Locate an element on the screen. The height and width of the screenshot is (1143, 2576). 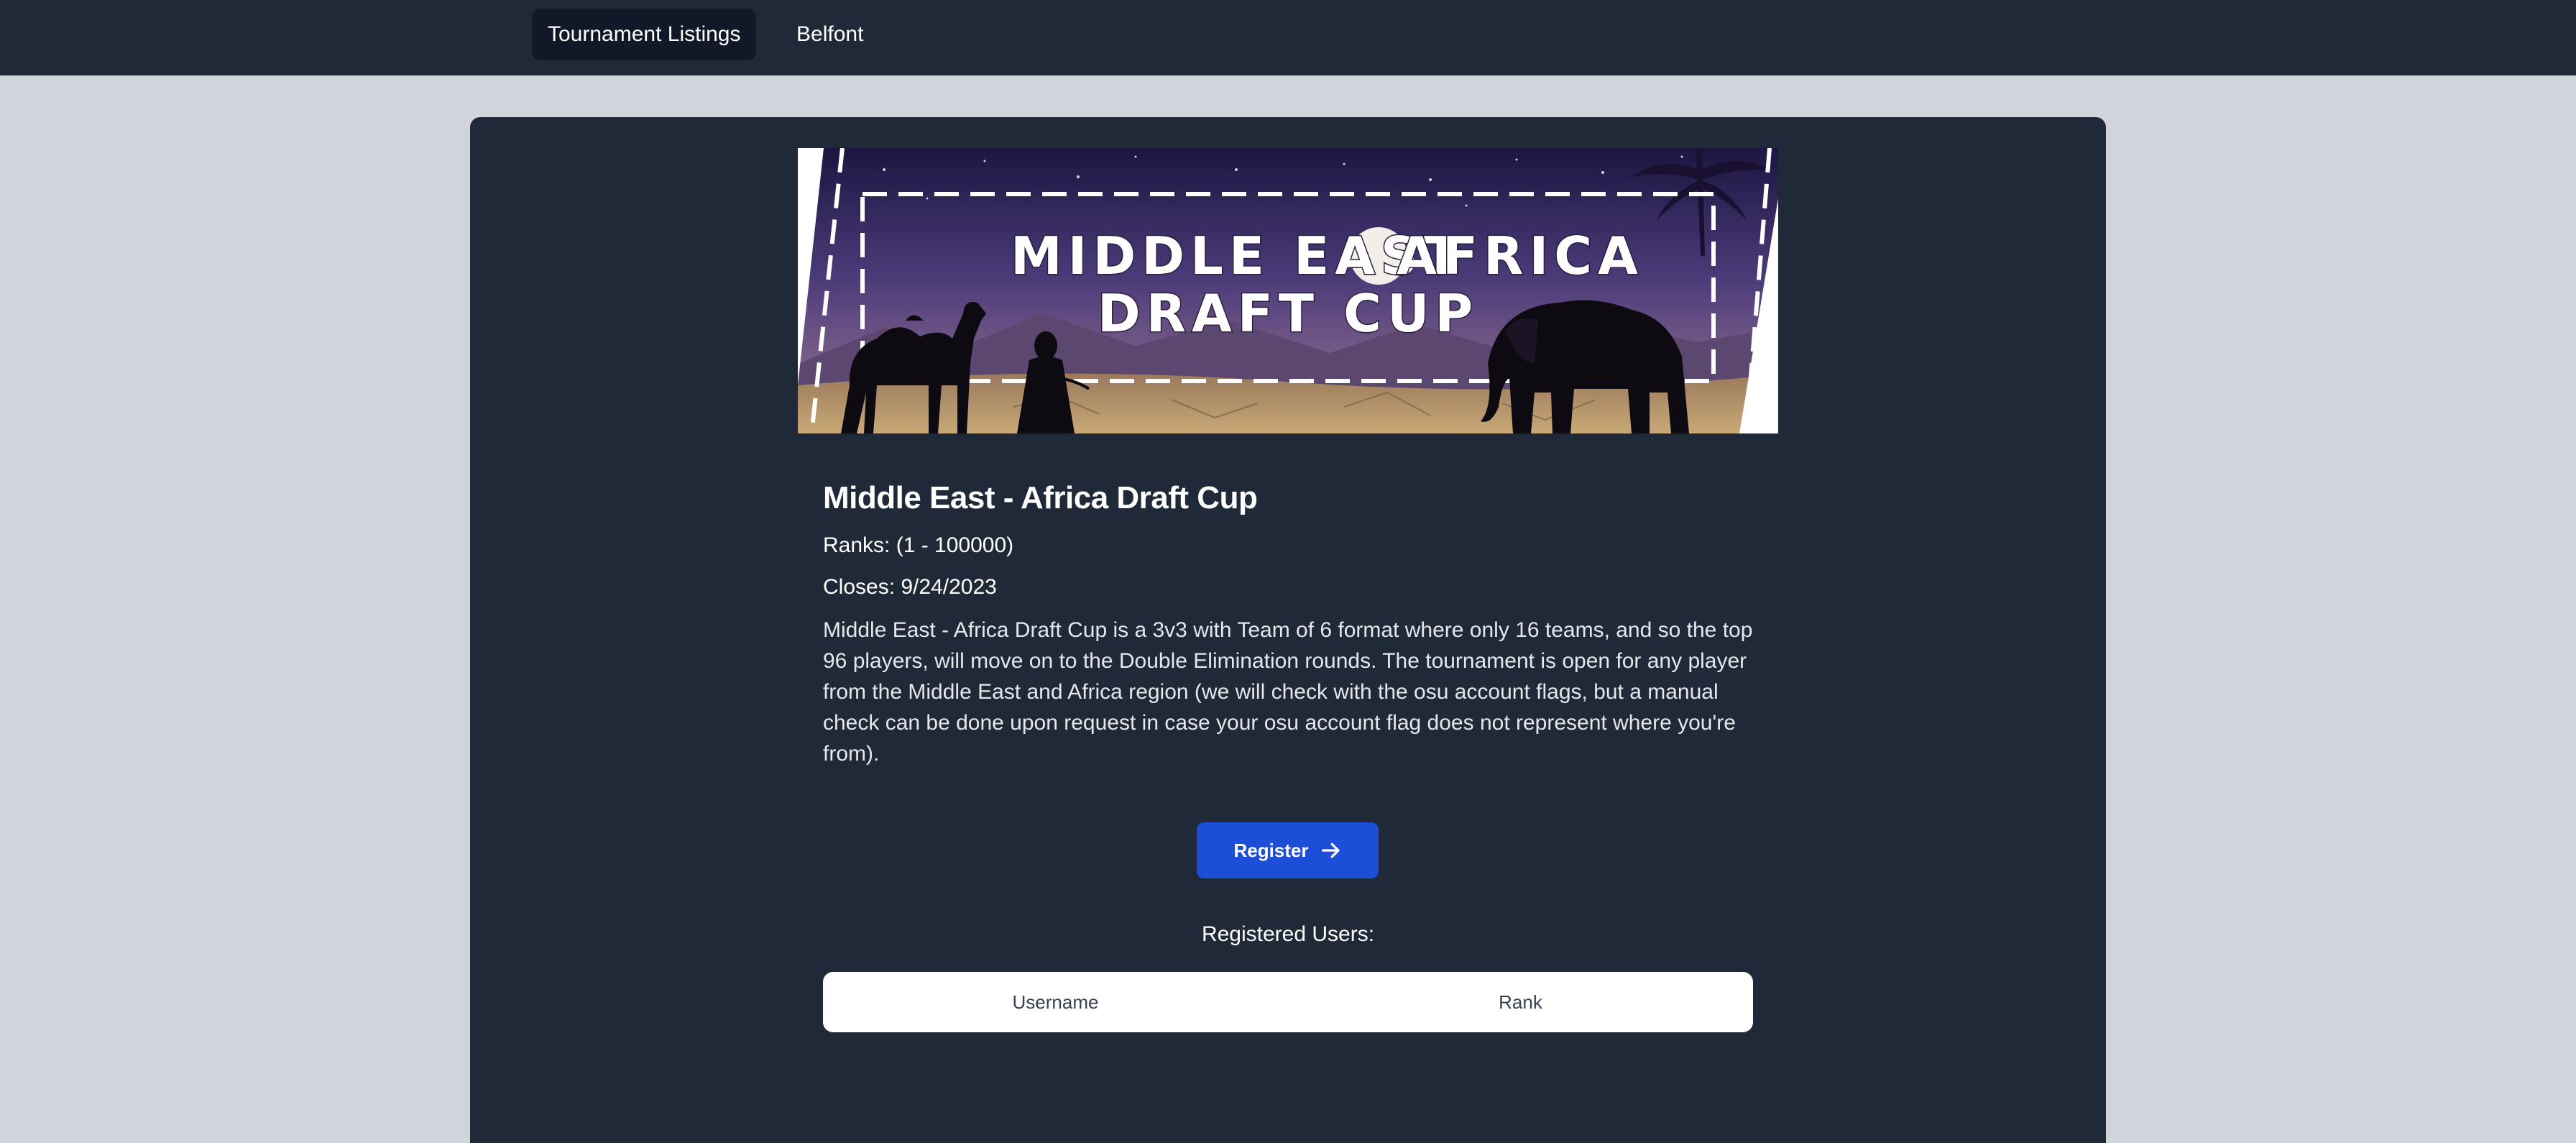
registered-users-heading: Registered Users: is located at coordinates (1288, 934).